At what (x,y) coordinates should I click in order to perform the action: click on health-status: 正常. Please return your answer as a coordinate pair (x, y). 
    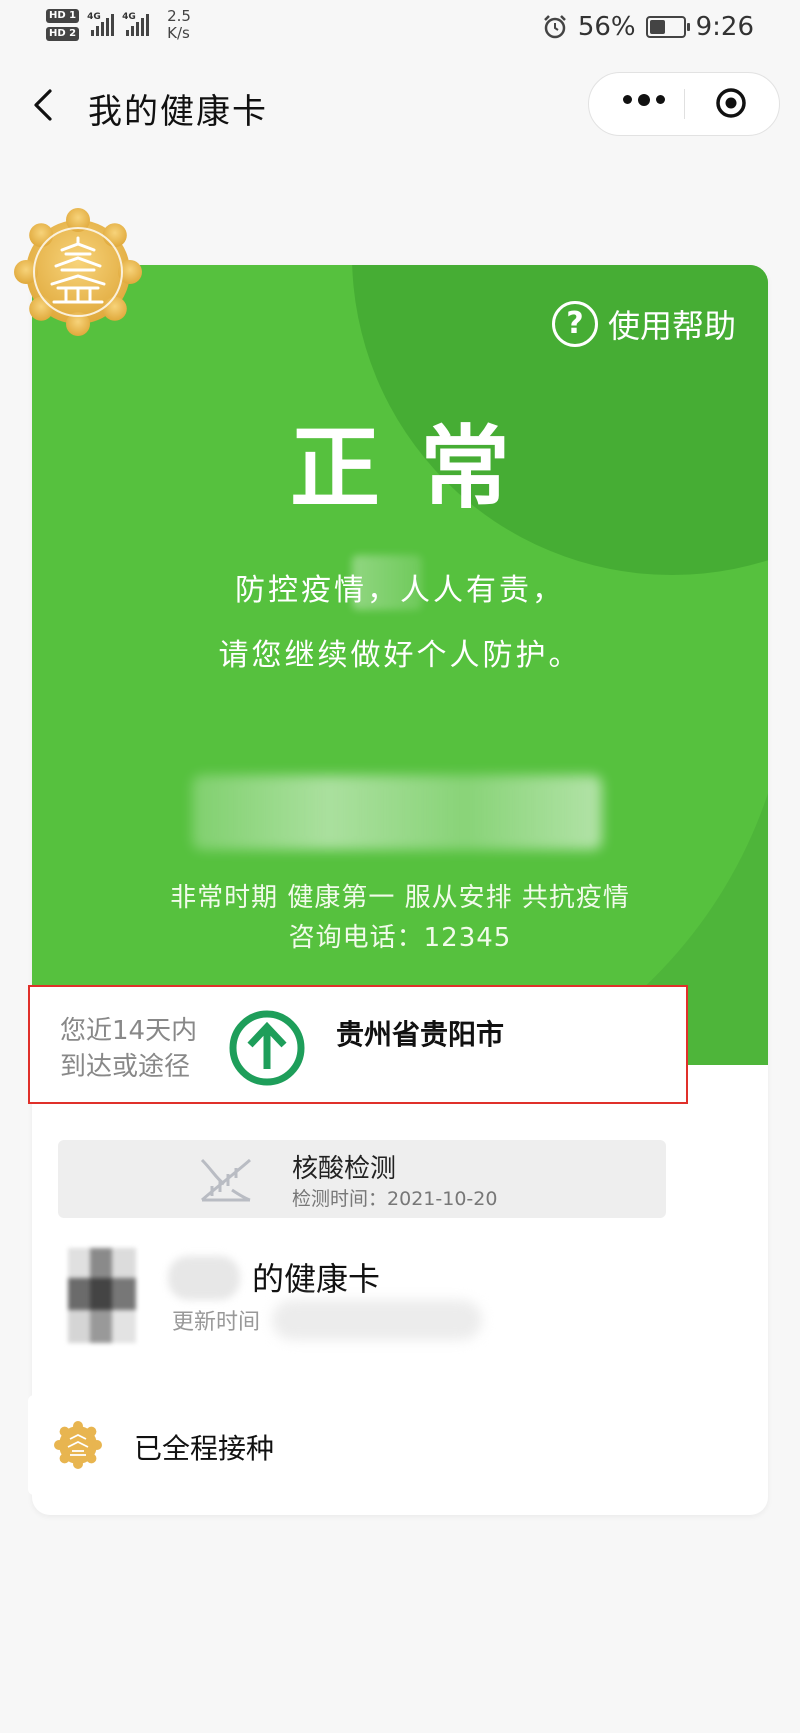
    Looking at the image, I should click on (420, 468).